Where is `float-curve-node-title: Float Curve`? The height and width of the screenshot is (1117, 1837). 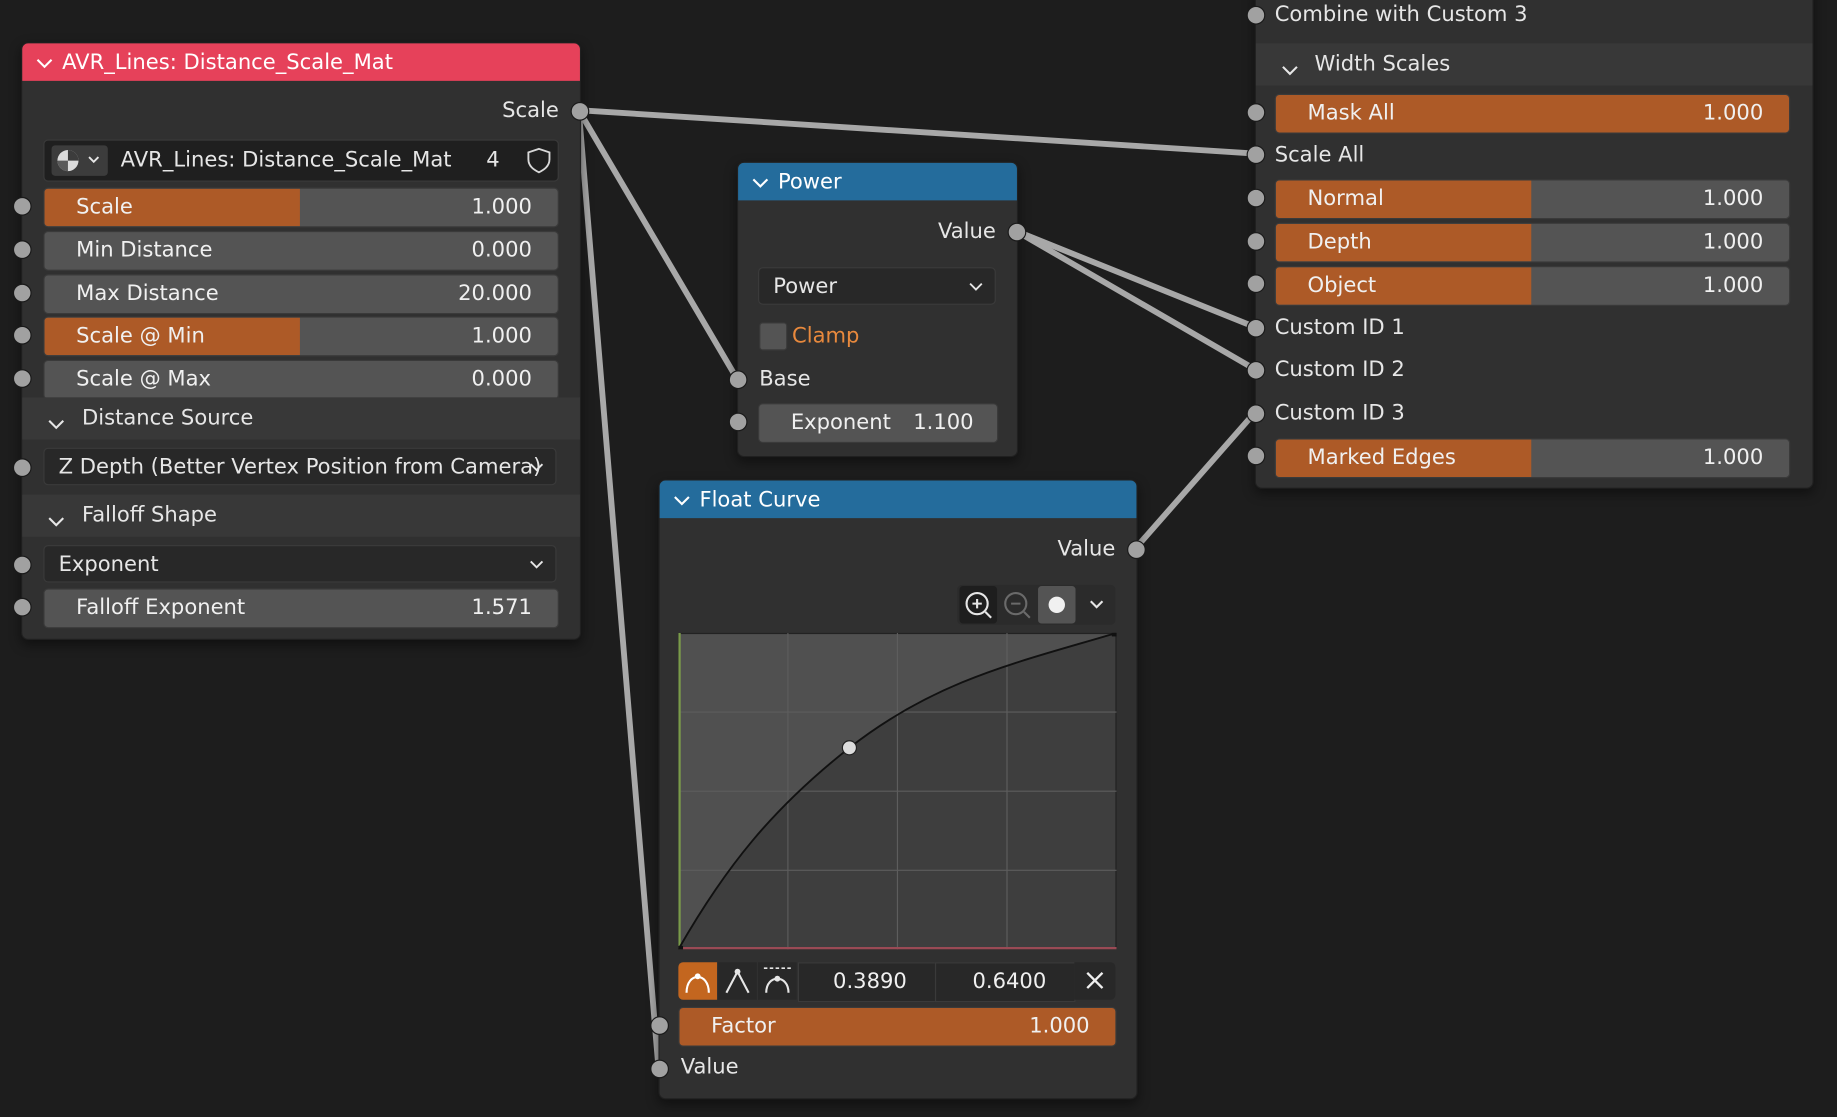
float-curve-node-title: Float Curve is located at coordinates (760, 499).